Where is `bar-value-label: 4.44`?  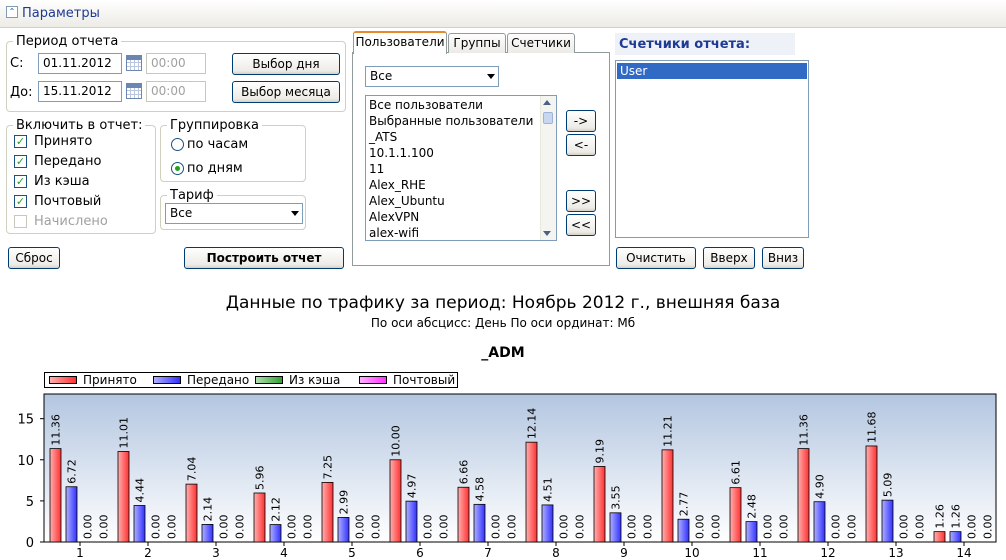
bar-value-label: 4.44 is located at coordinates (140, 490).